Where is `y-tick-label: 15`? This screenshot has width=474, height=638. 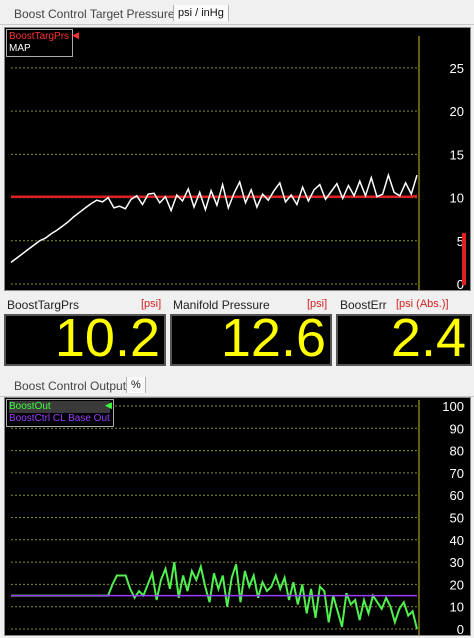
y-tick-label: 15 is located at coordinates (457, 154).